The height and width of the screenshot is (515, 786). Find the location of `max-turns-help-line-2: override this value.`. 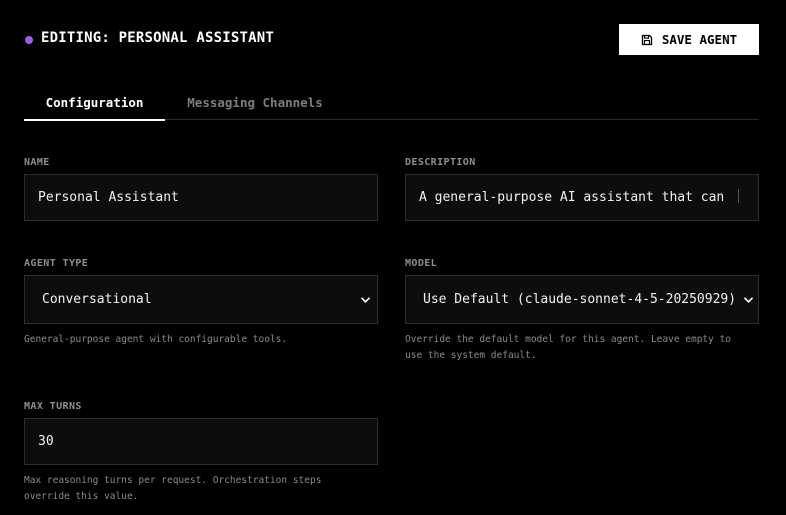

max-turns-help-line-2: override this value. is located at coordinates (81, 496).